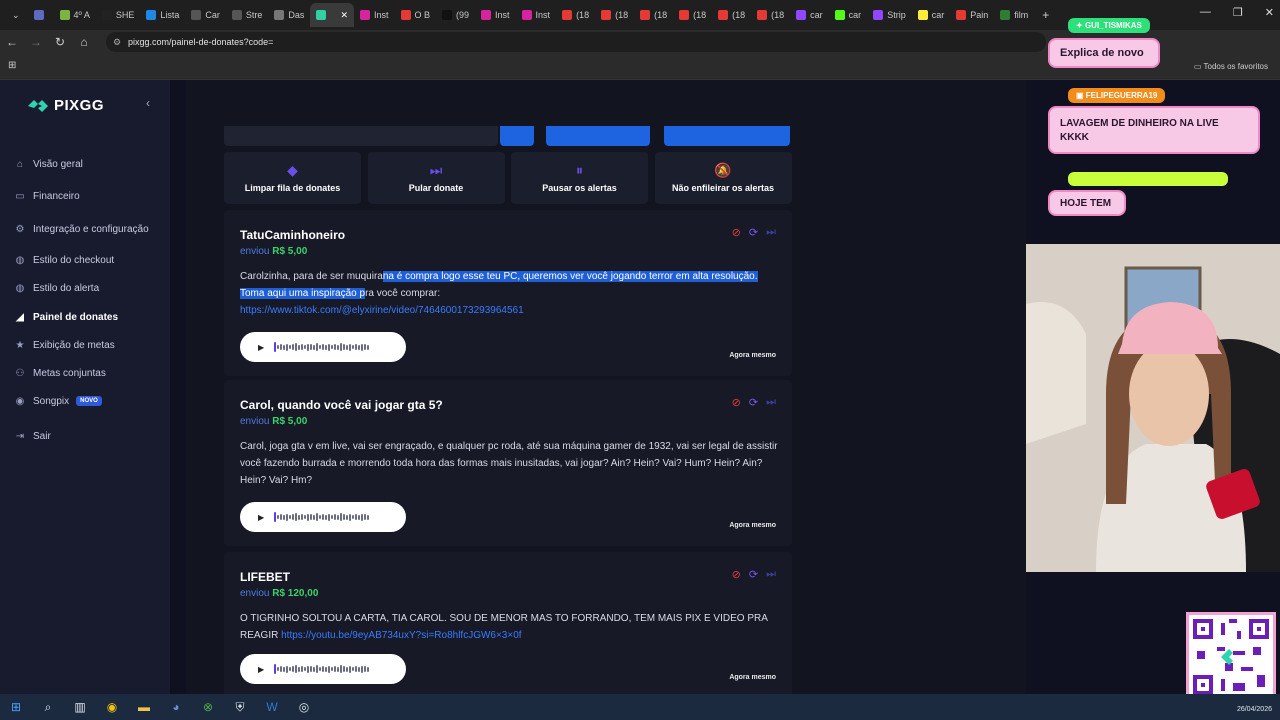 The image size is (1280, 720). What do you see at coordinates (162, 15) in the screenshot?
I see `browser-tab: Lista` at bounding box center [162, 15].